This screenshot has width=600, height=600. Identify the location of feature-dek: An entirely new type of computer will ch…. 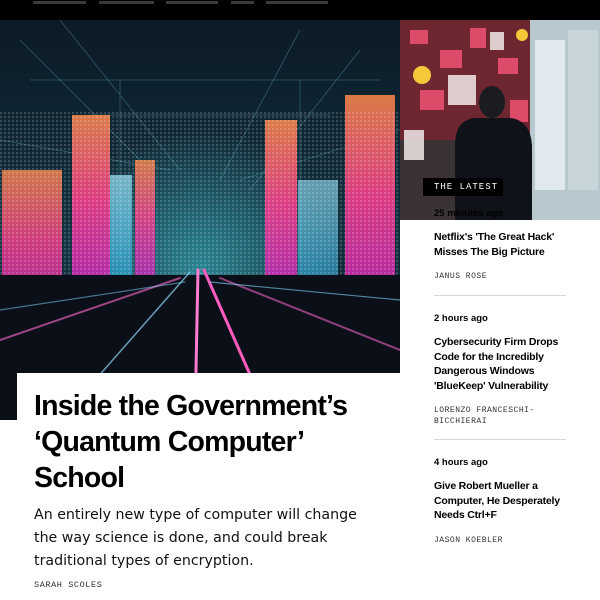
(195, 538).